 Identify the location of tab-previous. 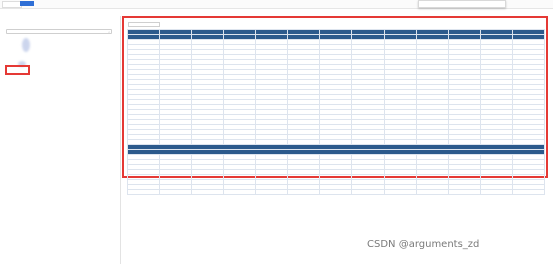
(12, 4).